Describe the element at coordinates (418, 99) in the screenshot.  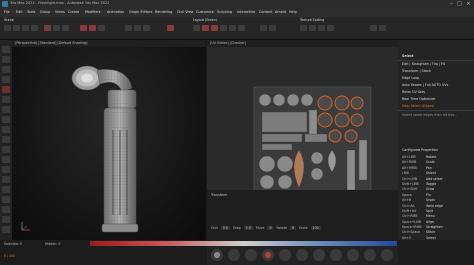
I see `panel-option: Real Time Optimizer` at that location.